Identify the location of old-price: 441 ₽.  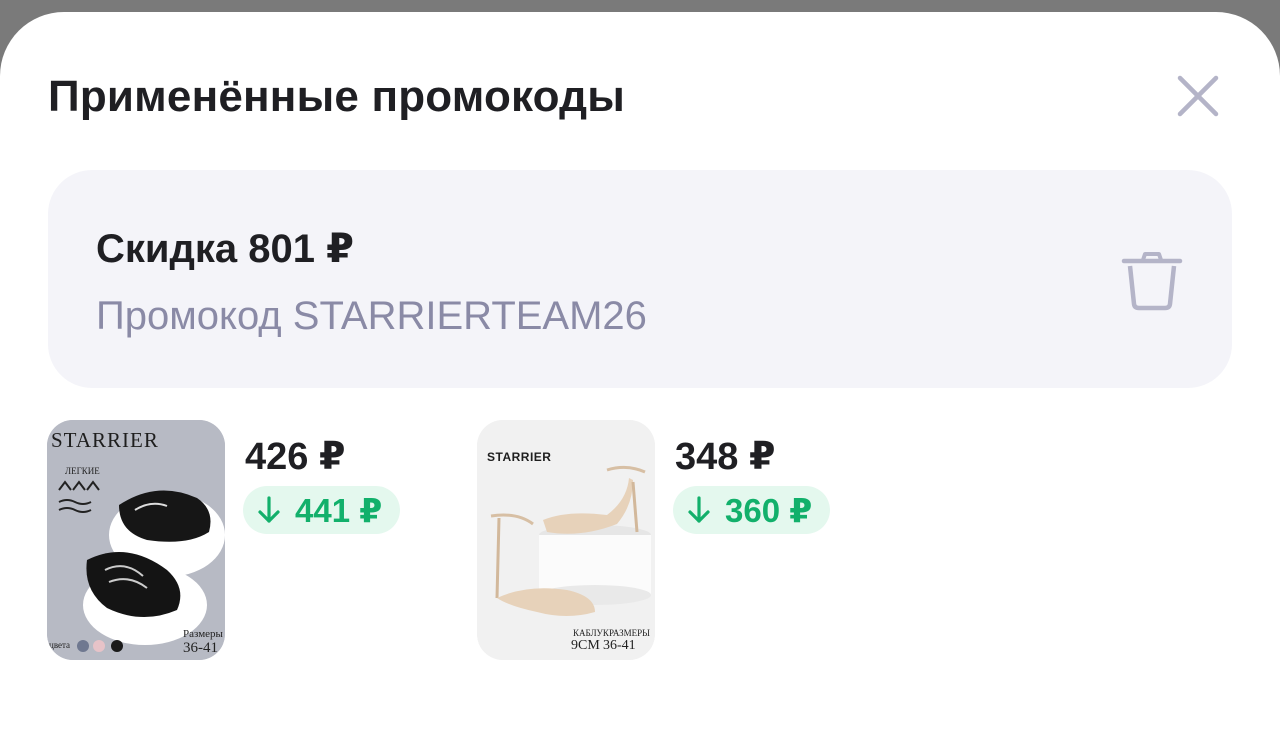
(339, 510).